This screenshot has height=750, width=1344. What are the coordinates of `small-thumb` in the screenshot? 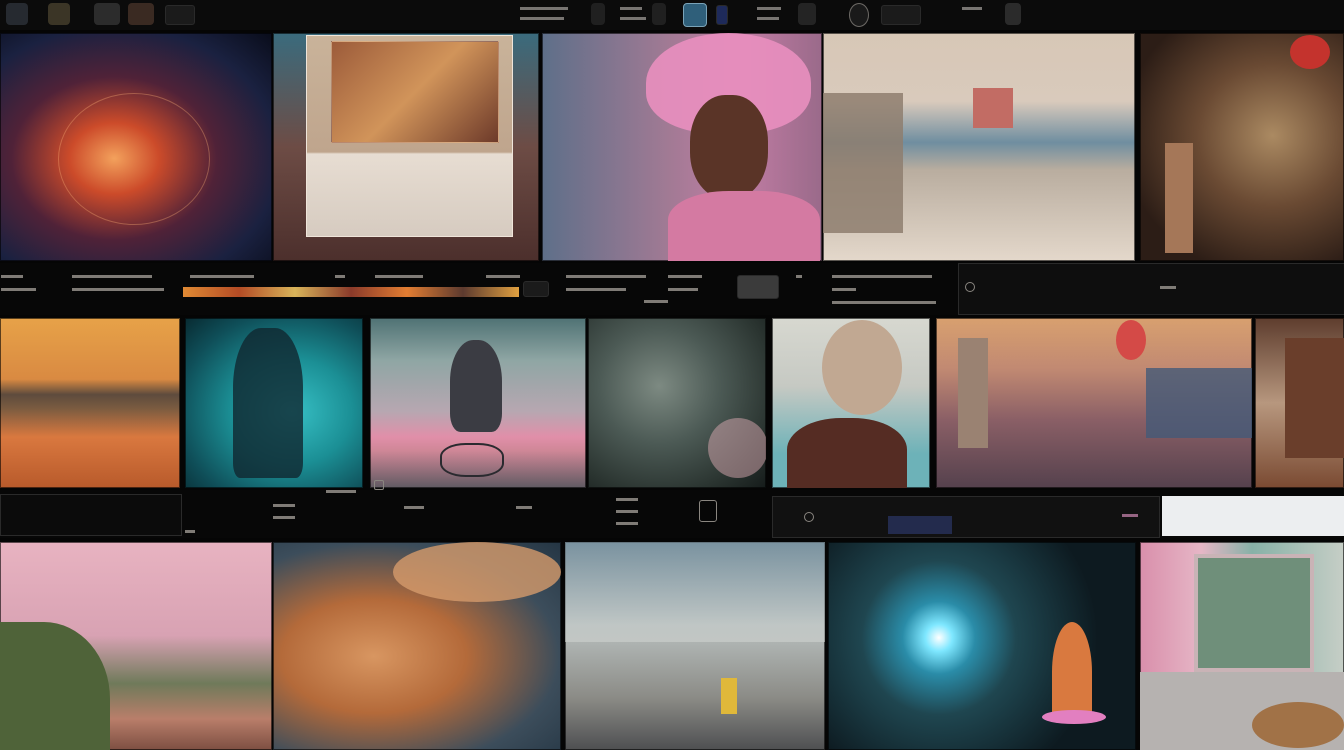 It's located at (758, 287).